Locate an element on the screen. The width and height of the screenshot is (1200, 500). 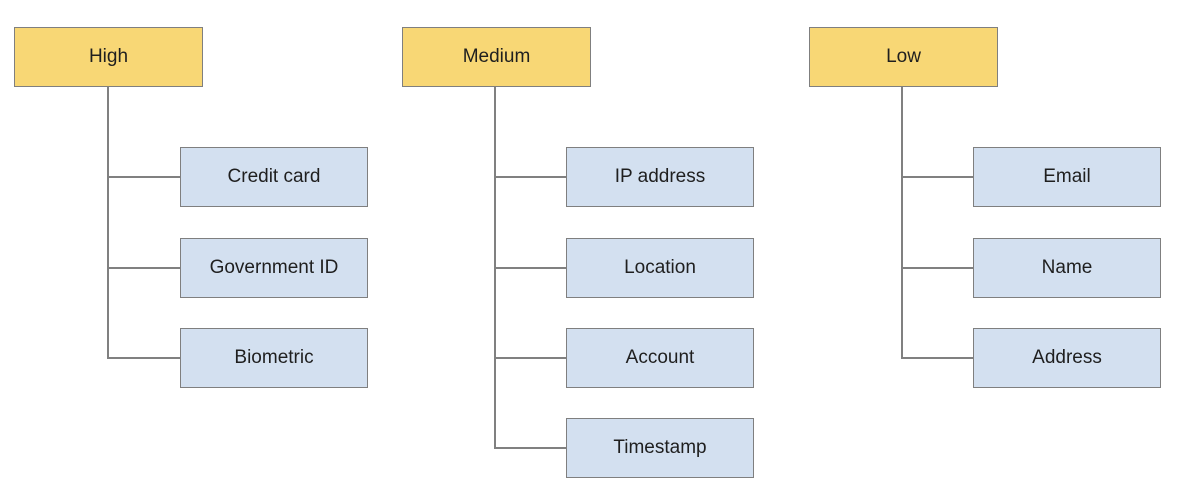
item-box-location: Location is located at coordinates (660, 268).